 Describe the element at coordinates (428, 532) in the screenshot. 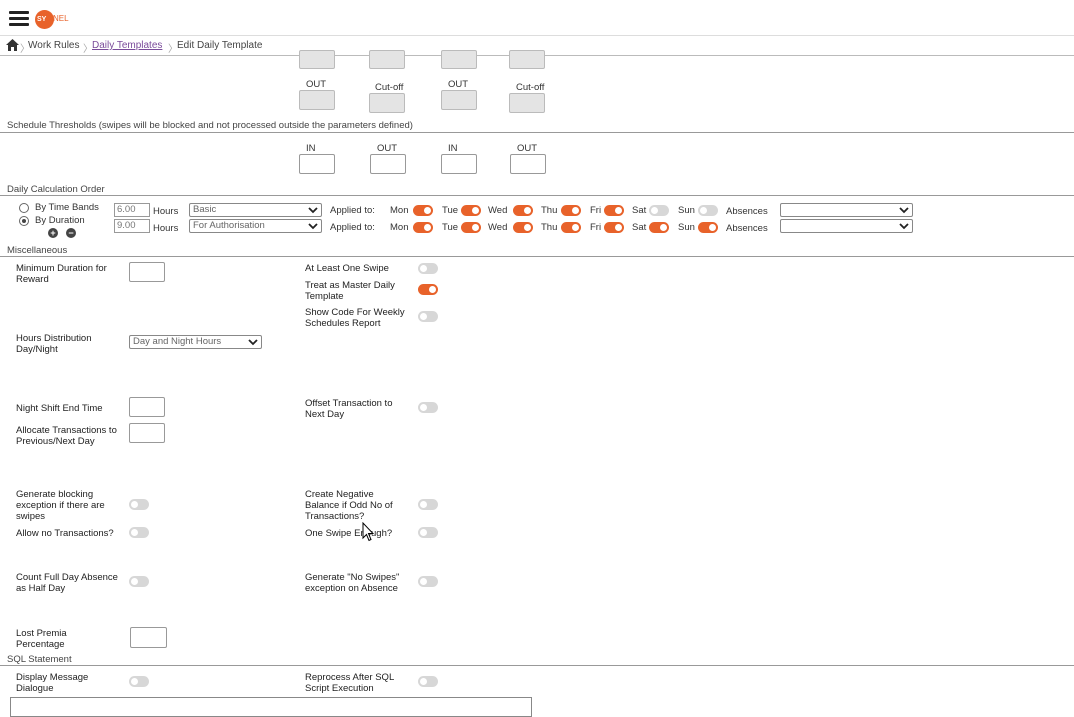

I see `one-swipe-enough-toggle` at that location.